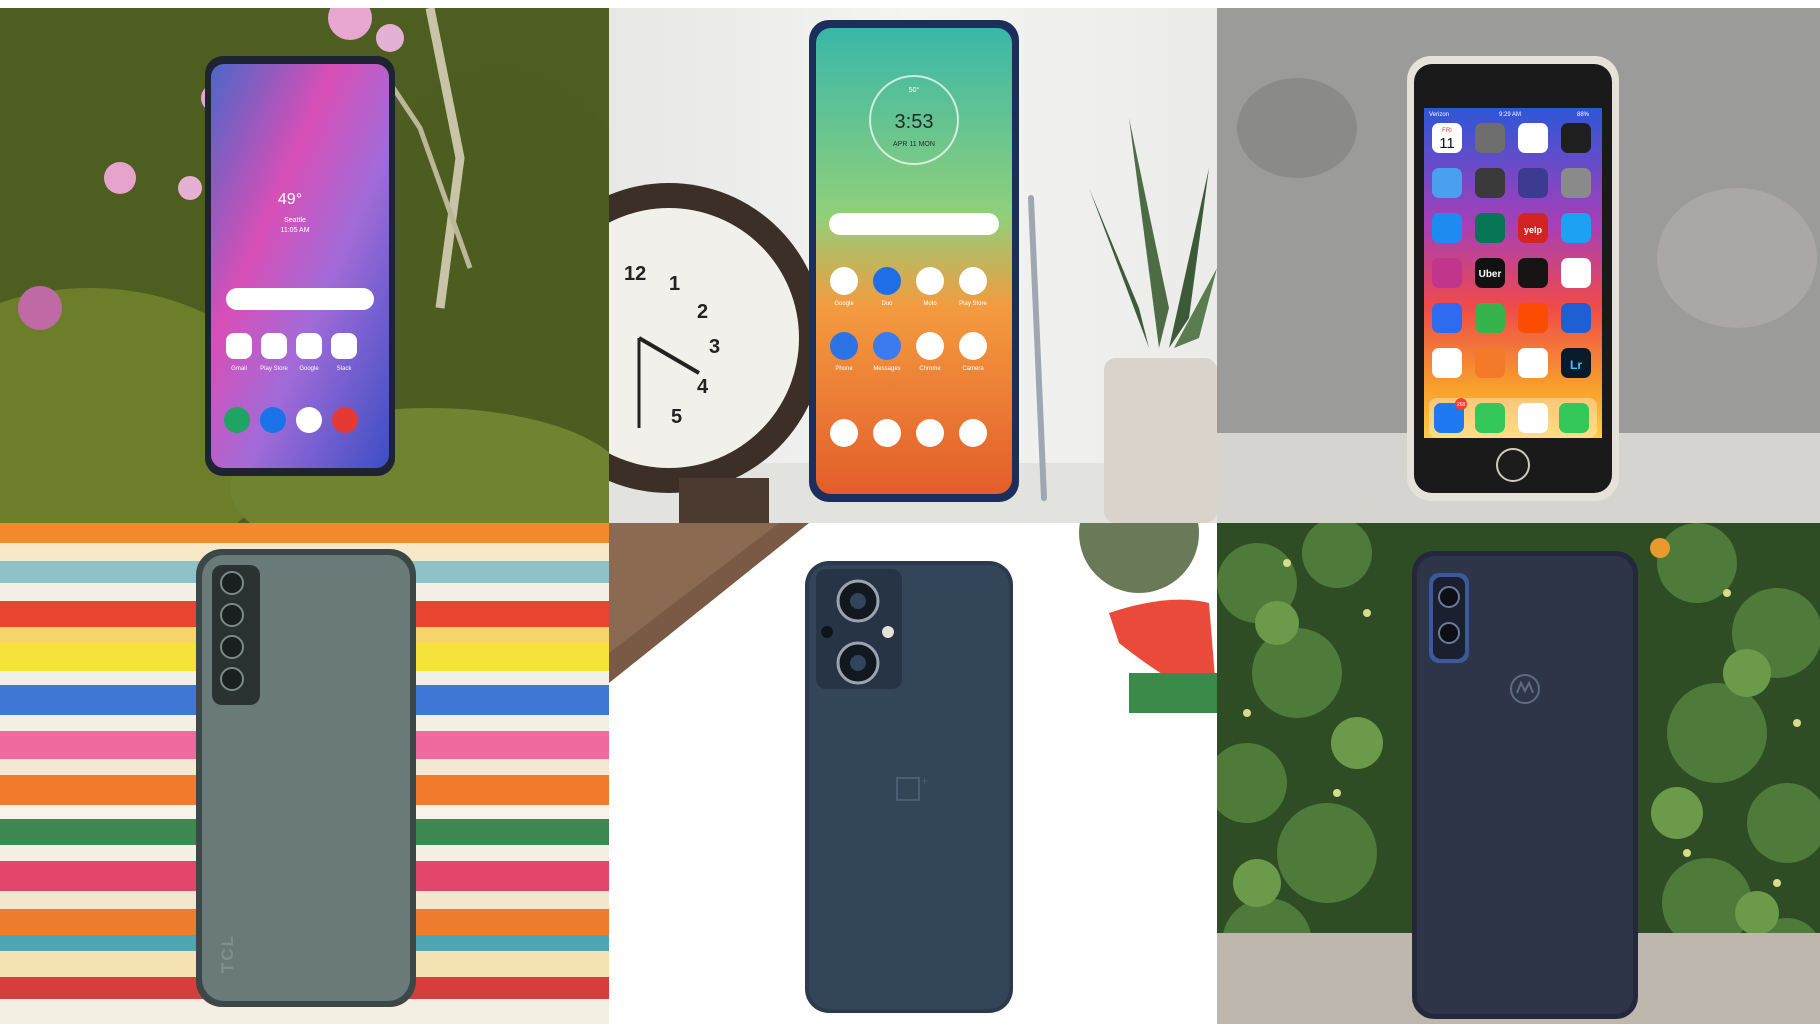 This screenshot has height=1024, width=1820. Describe the element at coordinates (1533, 230) in the screenshot. I see `svg-text: yelp` at that location.